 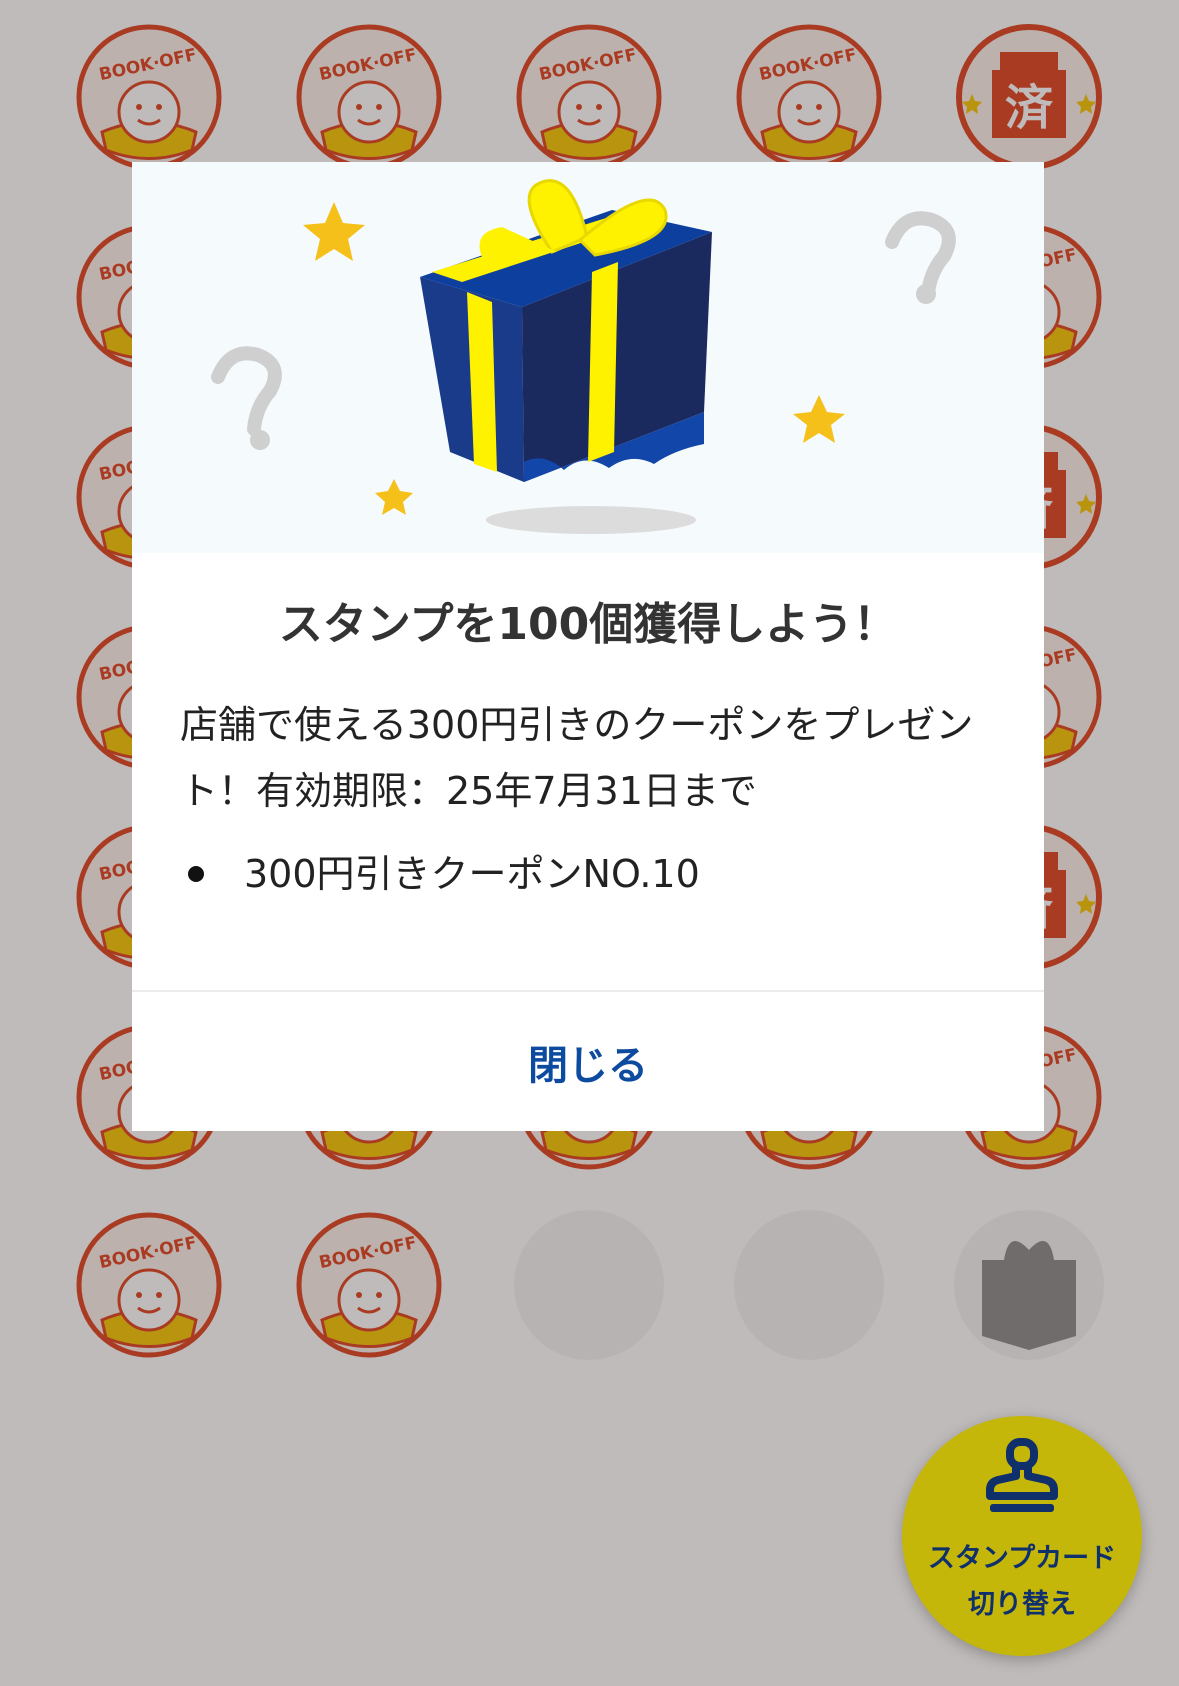 I want to click on gift-shadow-icon, so click(x=591, y=520).